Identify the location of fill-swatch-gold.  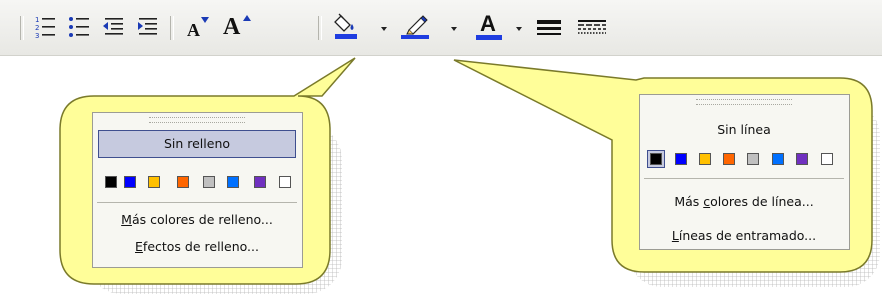
(154, 182).